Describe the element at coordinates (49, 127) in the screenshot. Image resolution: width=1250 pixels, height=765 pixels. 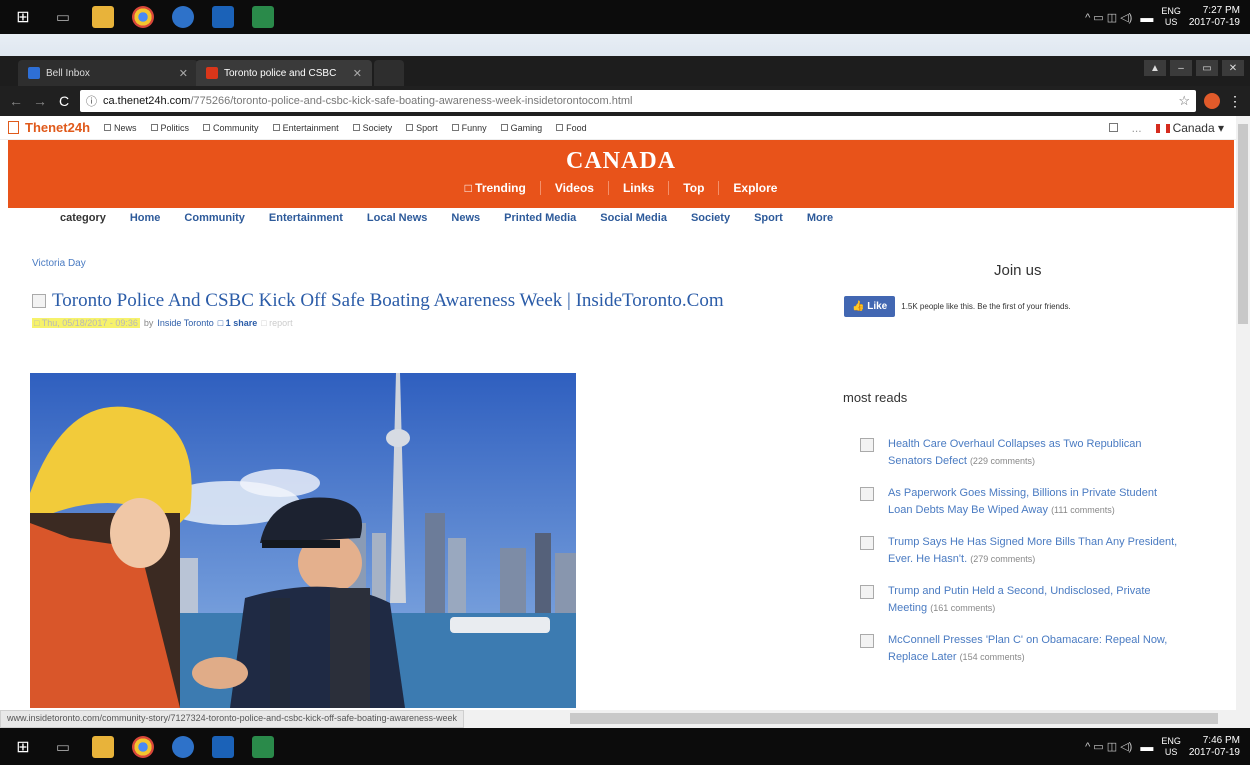
I see `site-logo: Thenet24h` at that location.